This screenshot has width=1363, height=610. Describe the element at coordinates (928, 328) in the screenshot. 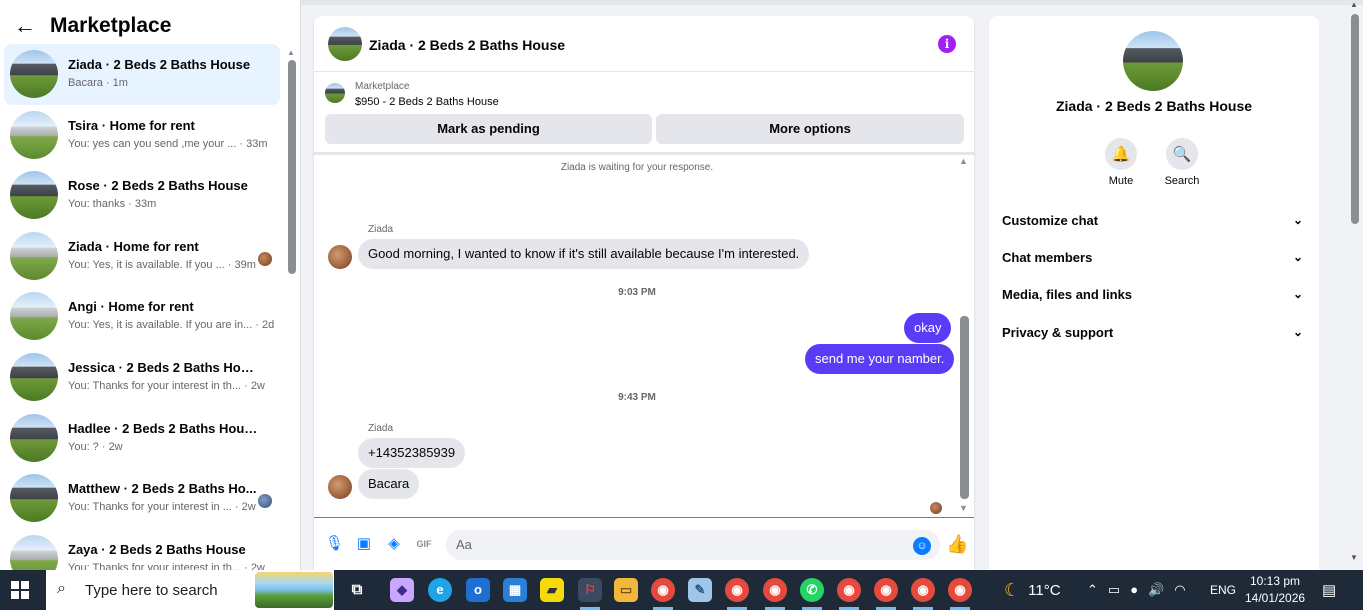

I see `outgoing-message: okay` at that location.